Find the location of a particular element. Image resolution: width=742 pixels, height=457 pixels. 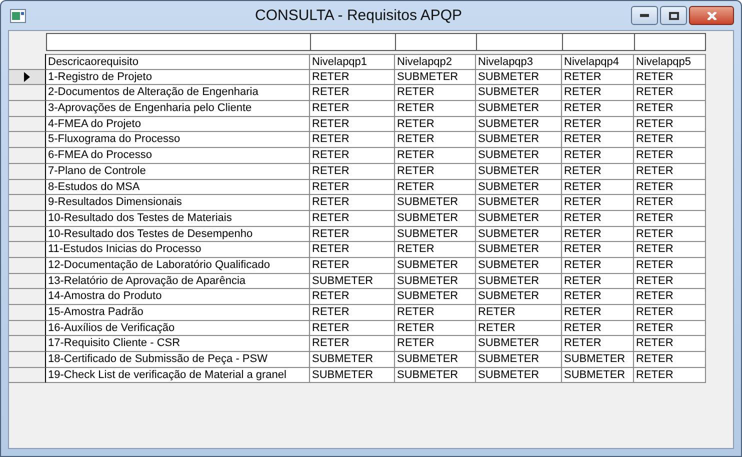

close-icon is located at coordinates (711, 16).